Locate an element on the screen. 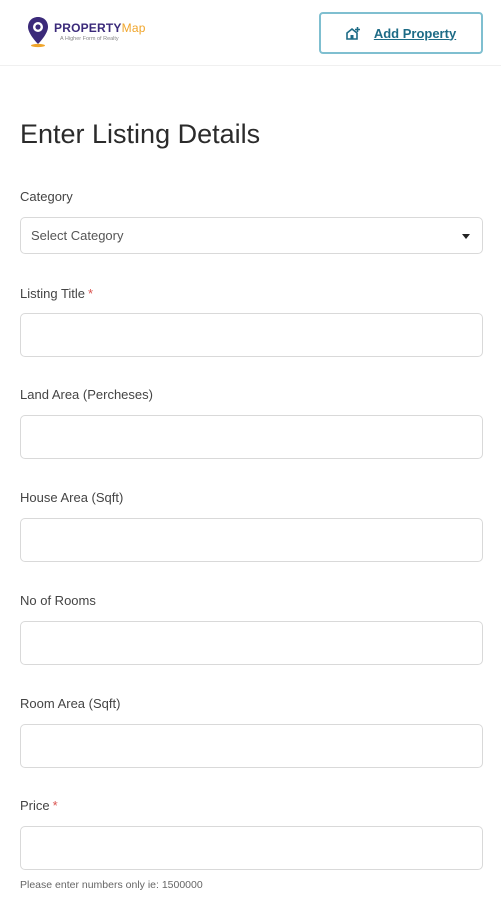  category-placeholder: Select Category is located at coordinates (77, 235).